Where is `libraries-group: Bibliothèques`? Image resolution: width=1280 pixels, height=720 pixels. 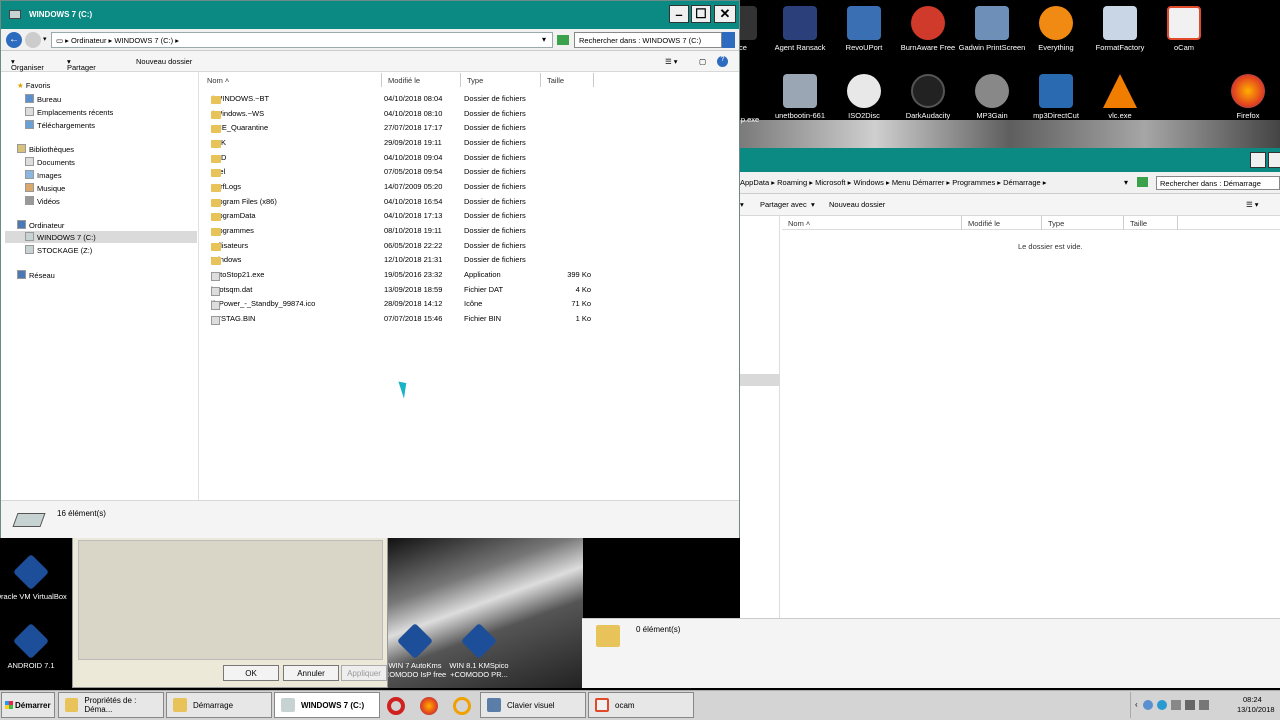 libraries-group: Bibliothèques is located at coordinates (45, 149).